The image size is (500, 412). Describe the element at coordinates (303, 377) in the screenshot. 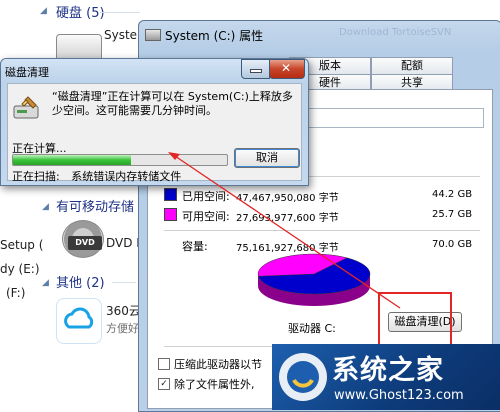

I see `watermark-logo-icon` at that location.